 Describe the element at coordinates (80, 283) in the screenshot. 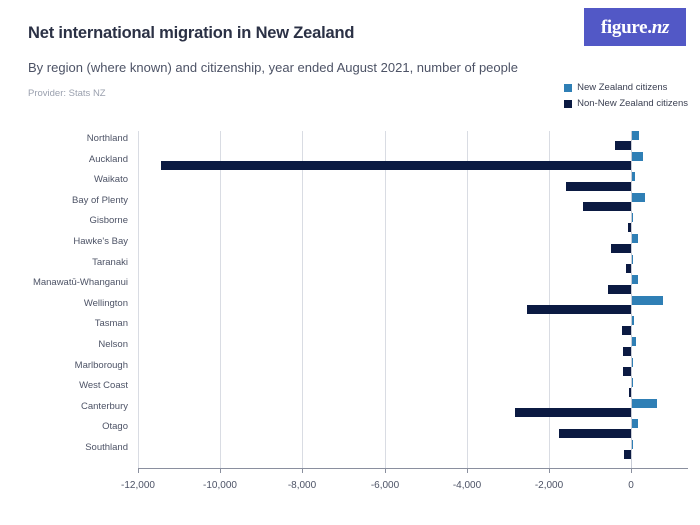

I see `category-label: Manawatū-Whanganui` at that location.